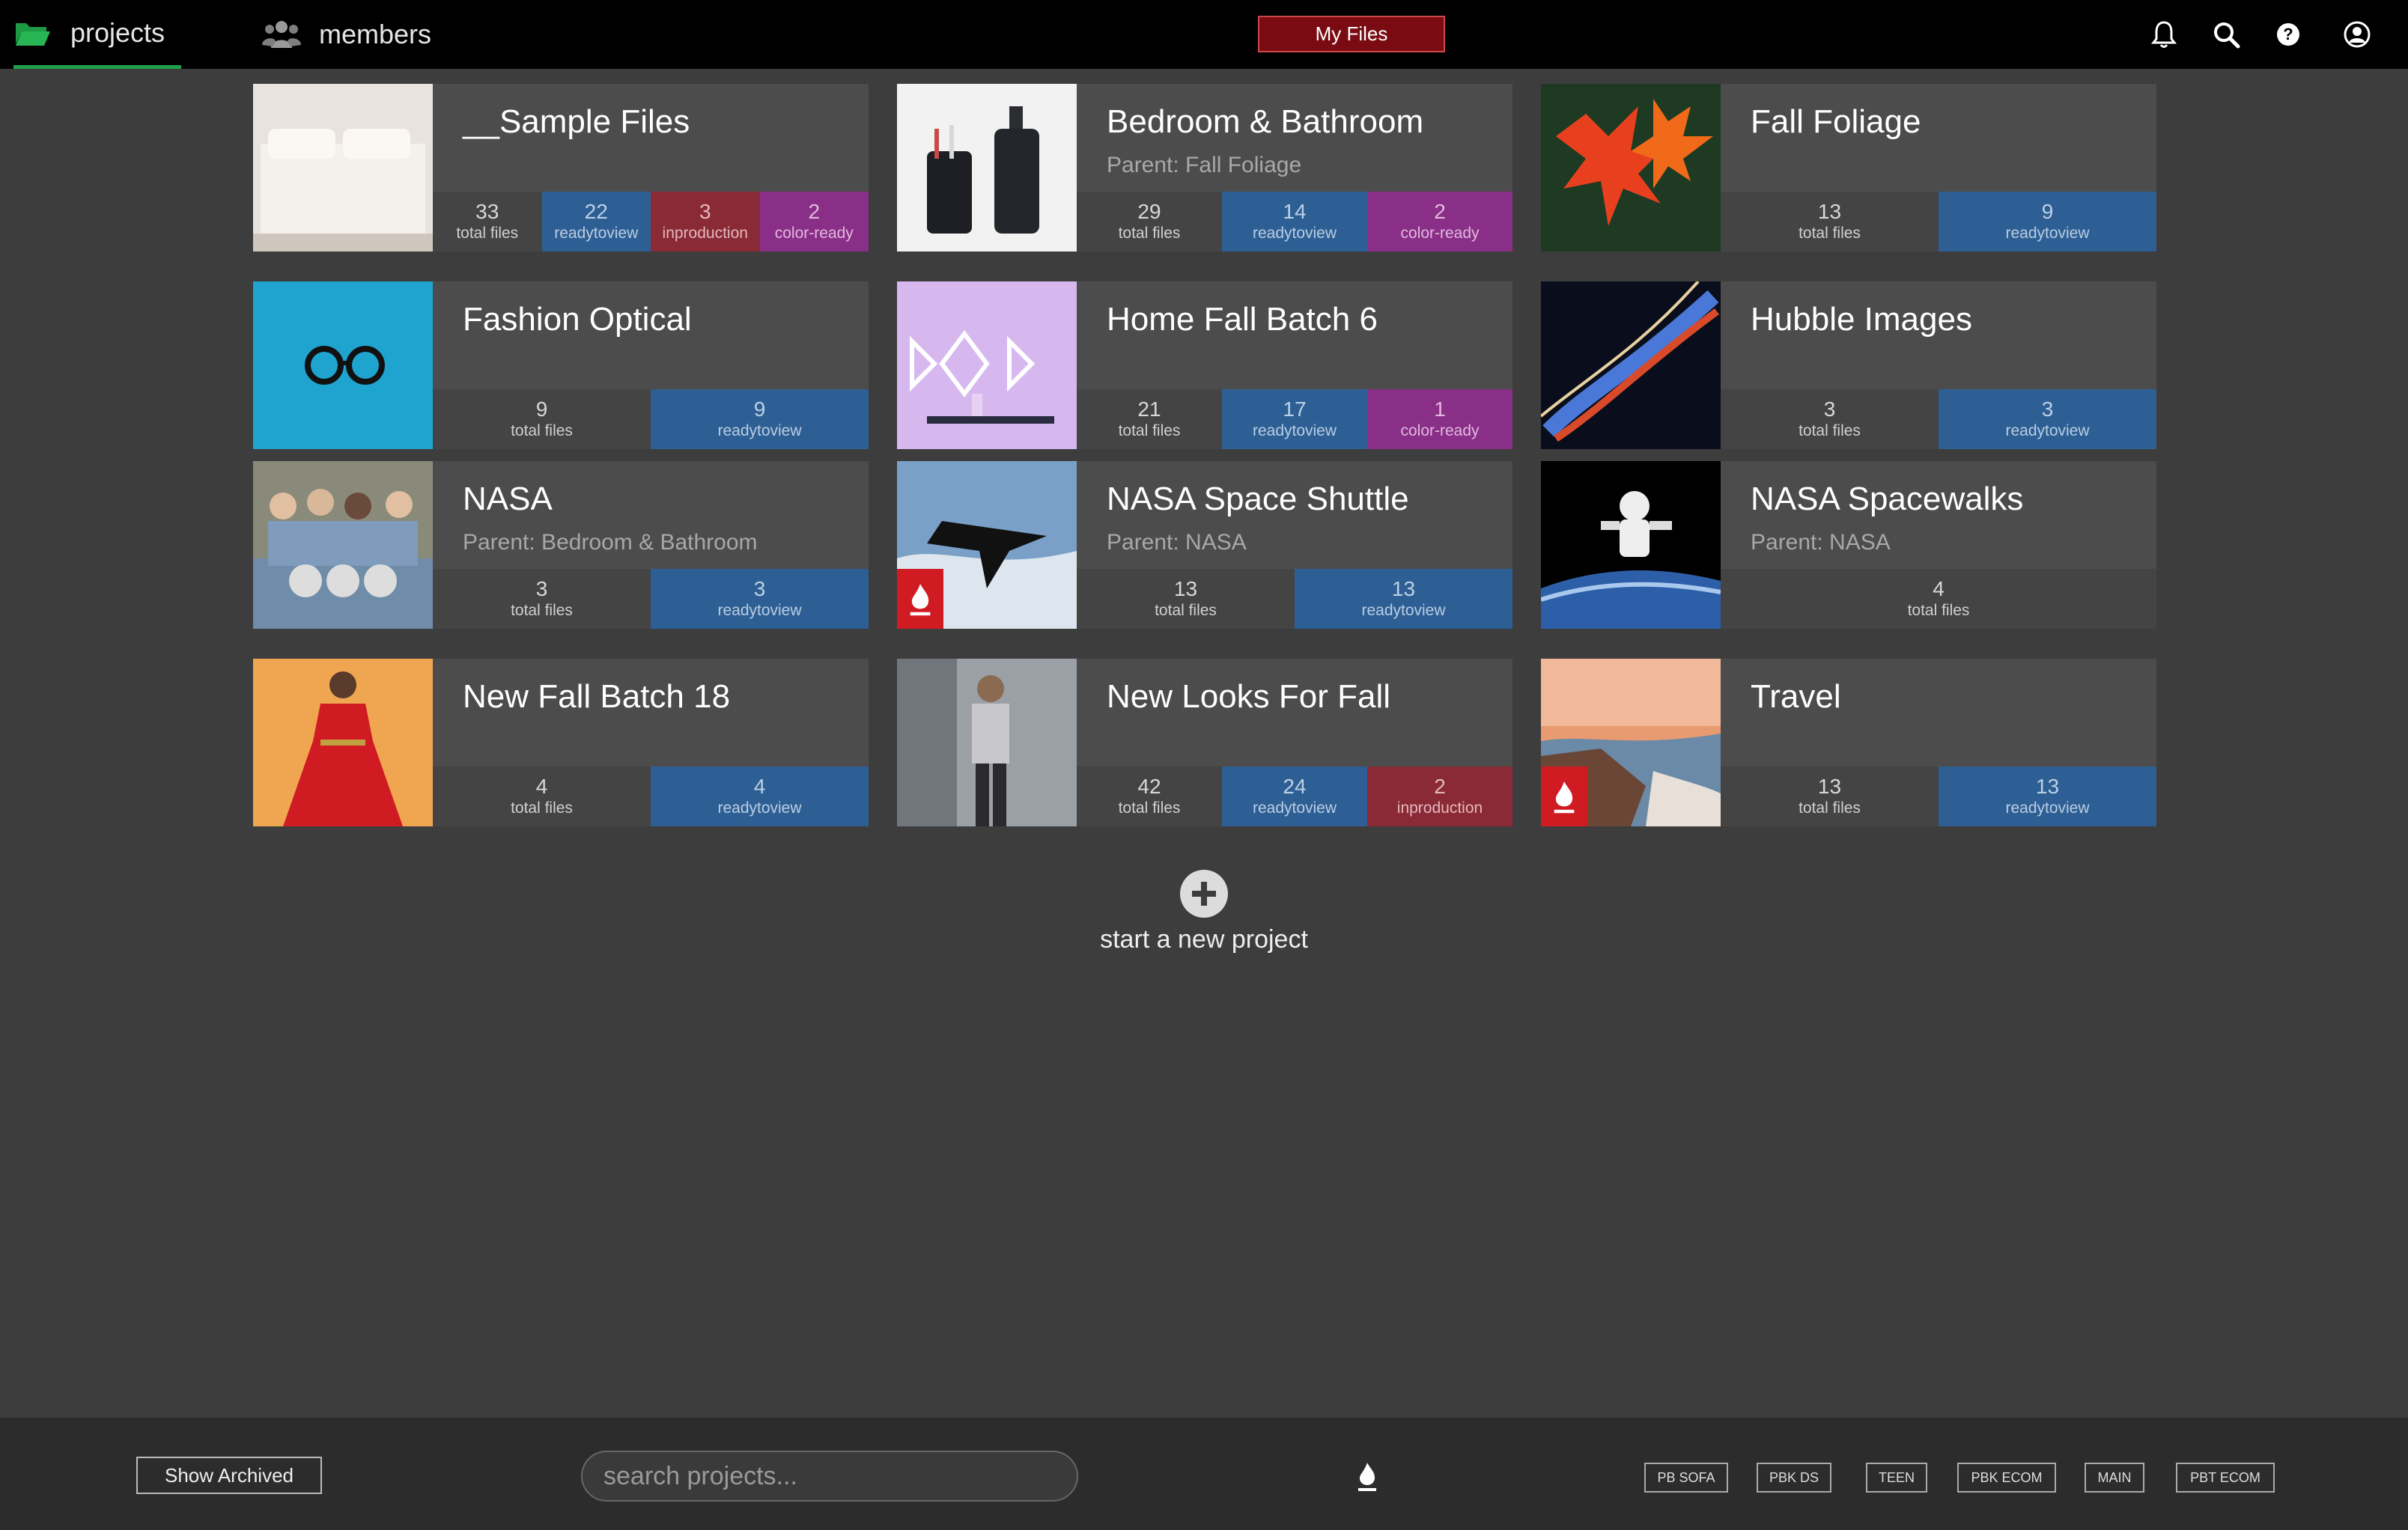  I want to click on top-bar: projects members My Files ?, so click(1204, 34).